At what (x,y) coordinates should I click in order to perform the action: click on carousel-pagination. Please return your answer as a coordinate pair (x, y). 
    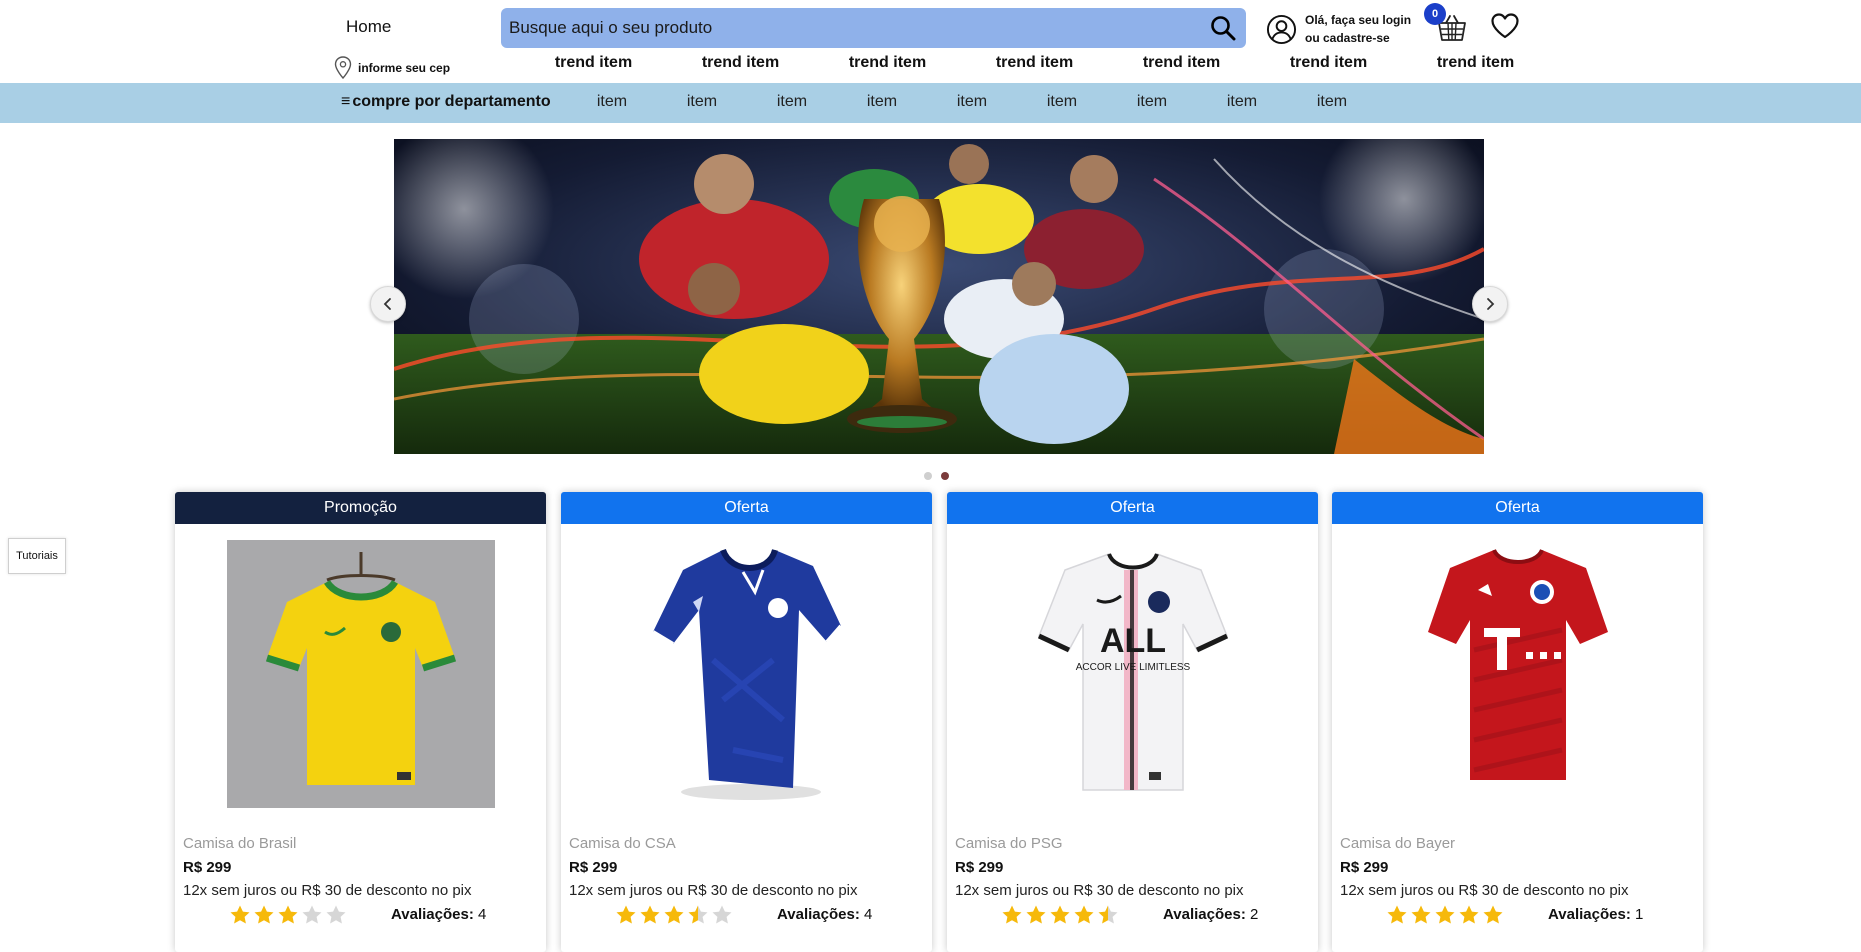
    Looking at the image, I should click on (936, 476).